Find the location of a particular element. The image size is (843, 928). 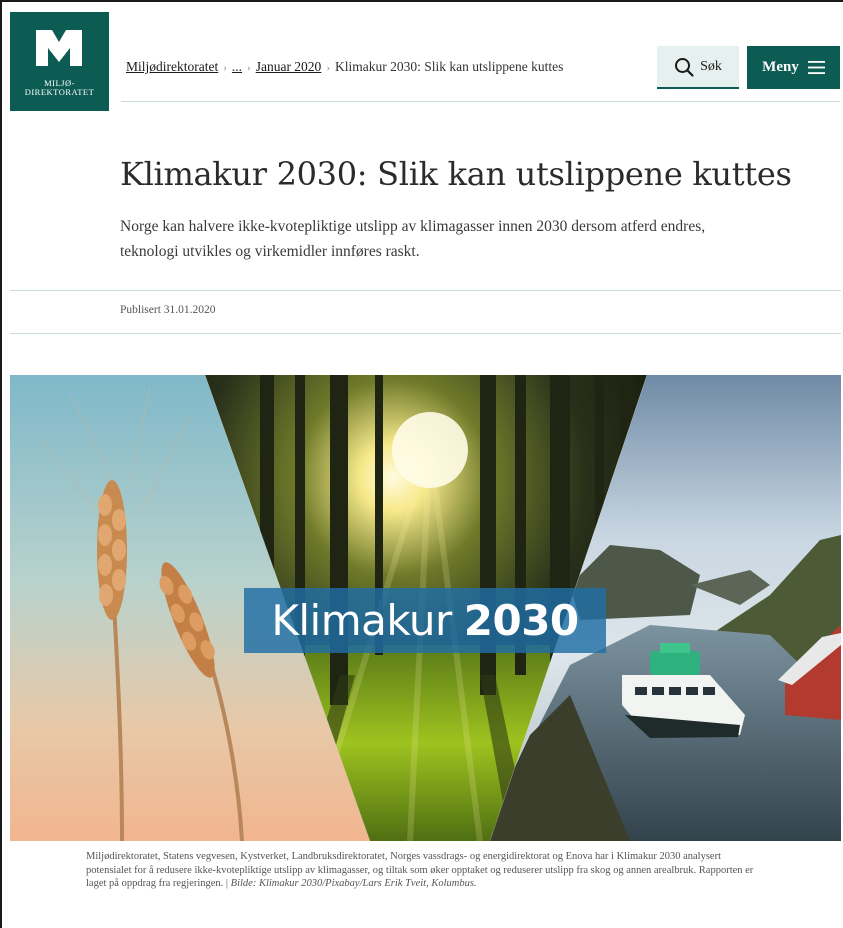

hero-title-banner: Klimakur 2030 is located at coordinates (425, 620).